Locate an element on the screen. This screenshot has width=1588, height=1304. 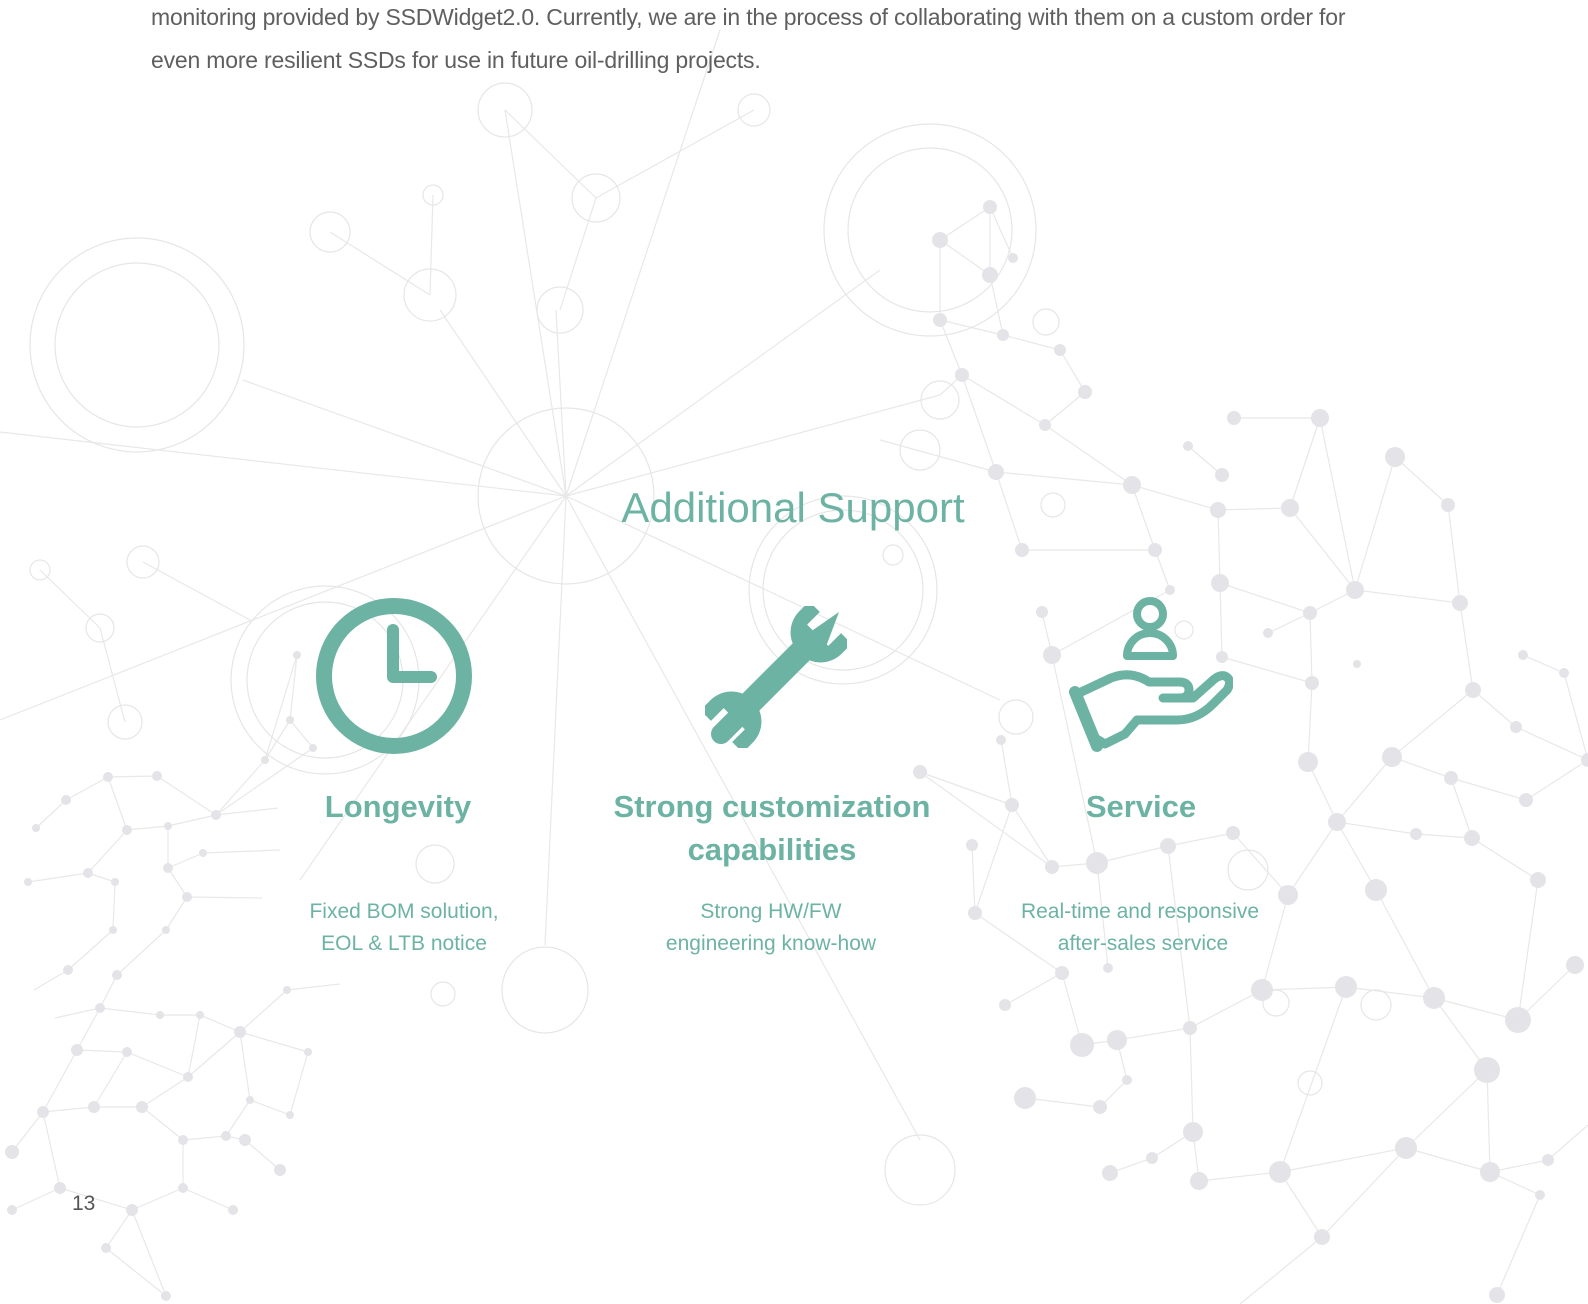
hand-person-icon is located at coordinates (1151, 674).